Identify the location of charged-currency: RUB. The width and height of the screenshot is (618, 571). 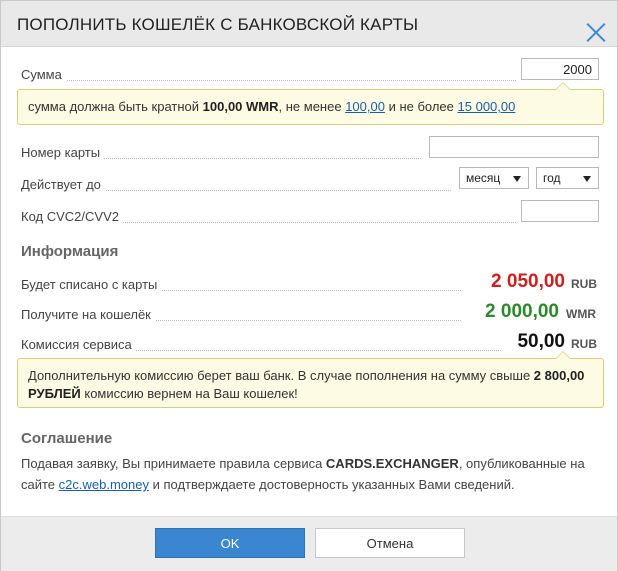
(584, 284).